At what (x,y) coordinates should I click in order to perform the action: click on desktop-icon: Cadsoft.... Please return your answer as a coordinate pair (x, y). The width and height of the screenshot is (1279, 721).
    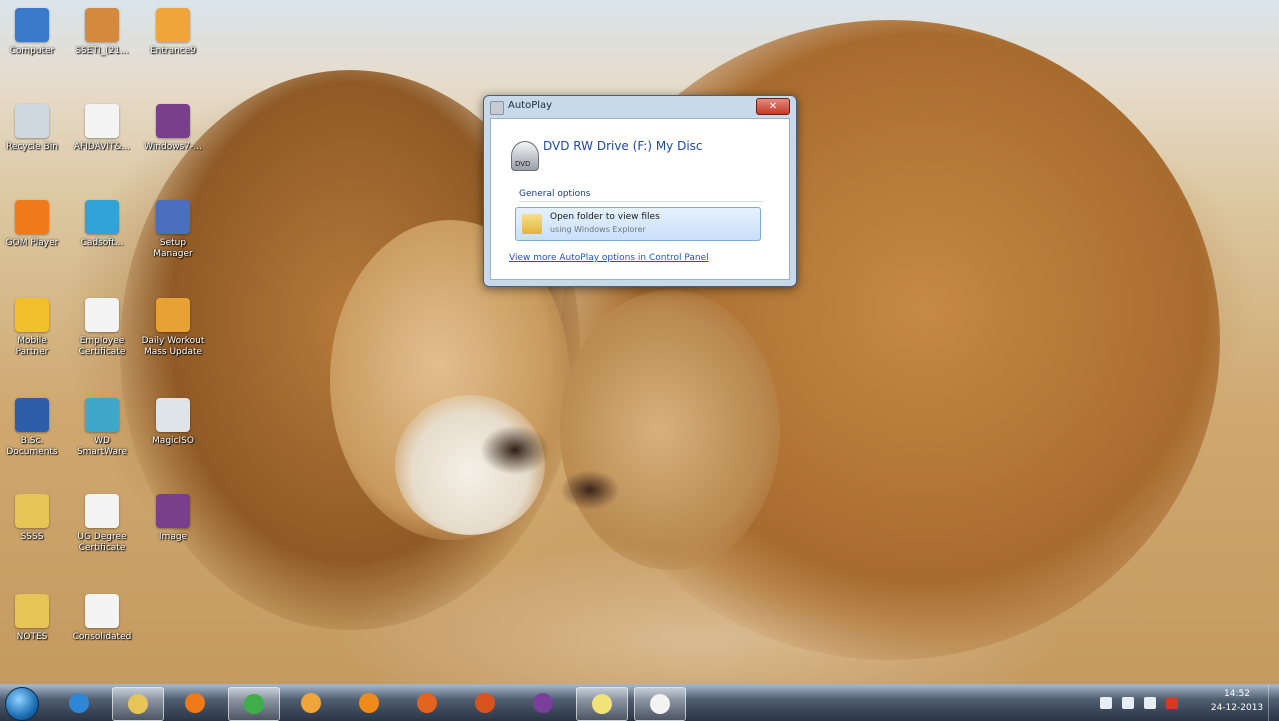
    Looking at the image, I should click on (102, 224).